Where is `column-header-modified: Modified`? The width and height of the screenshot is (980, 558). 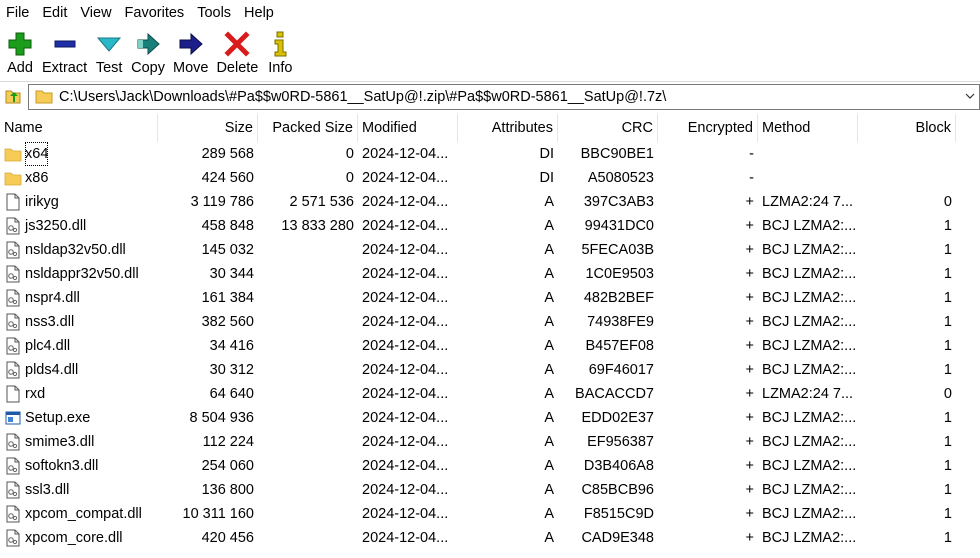 column-header-modified: Modified is located at coordinates (408, 128).